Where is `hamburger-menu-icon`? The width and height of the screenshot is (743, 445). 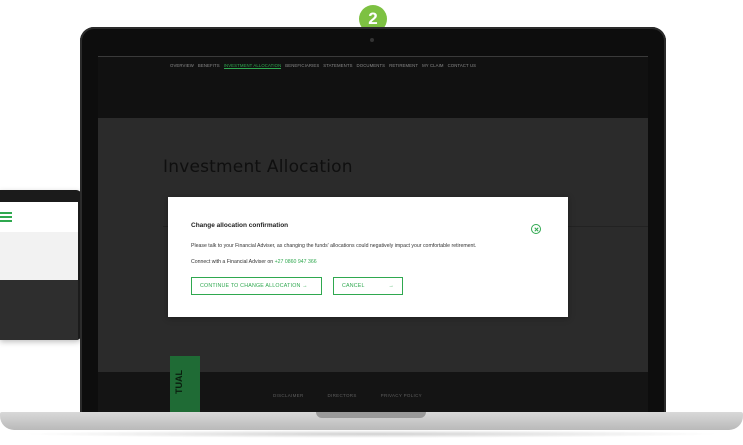 hamburger-menu-icon is located at coordinates (6, 217).